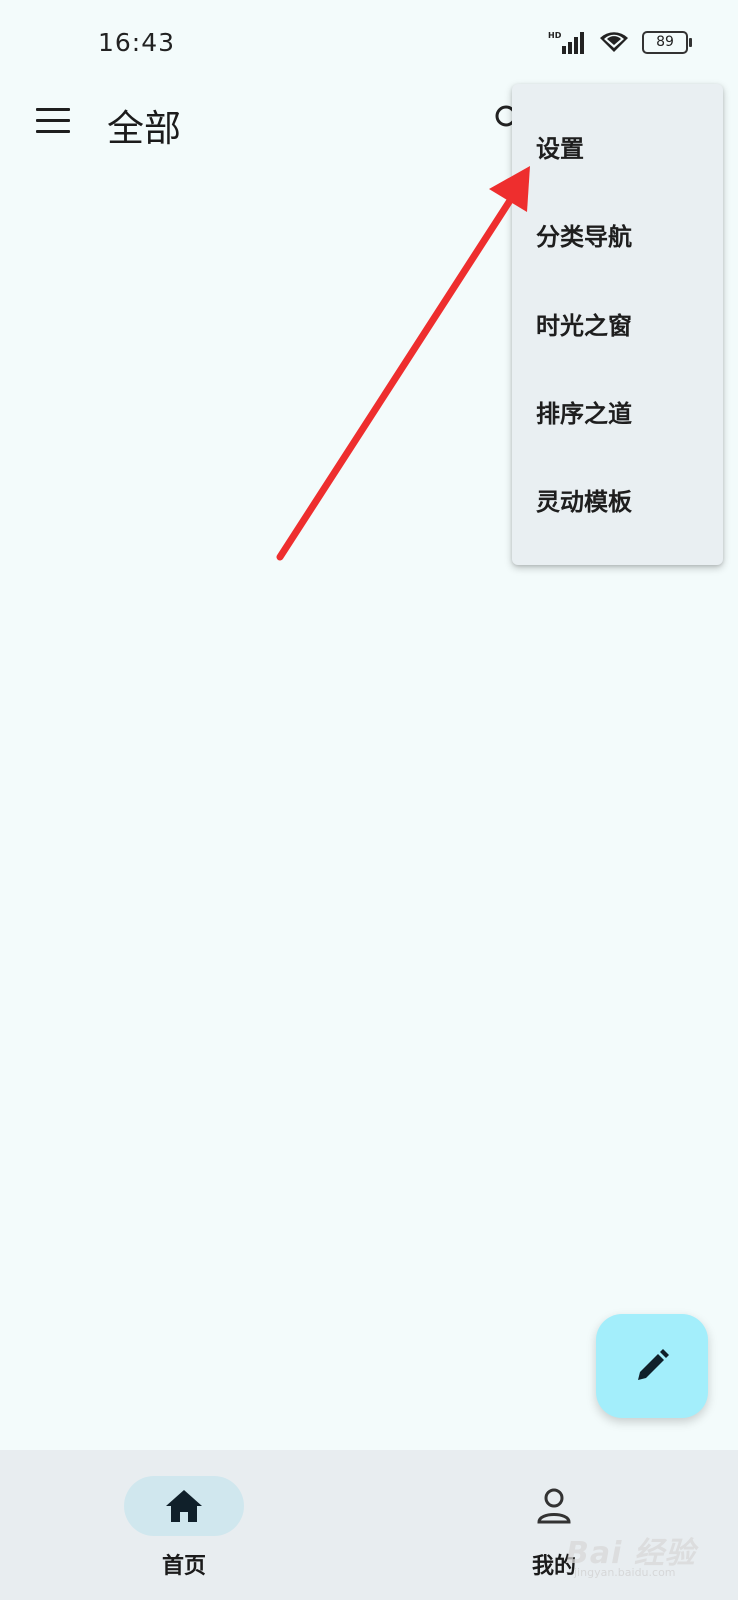  I want to click on battery-indicator: 89, so click(667, 42).